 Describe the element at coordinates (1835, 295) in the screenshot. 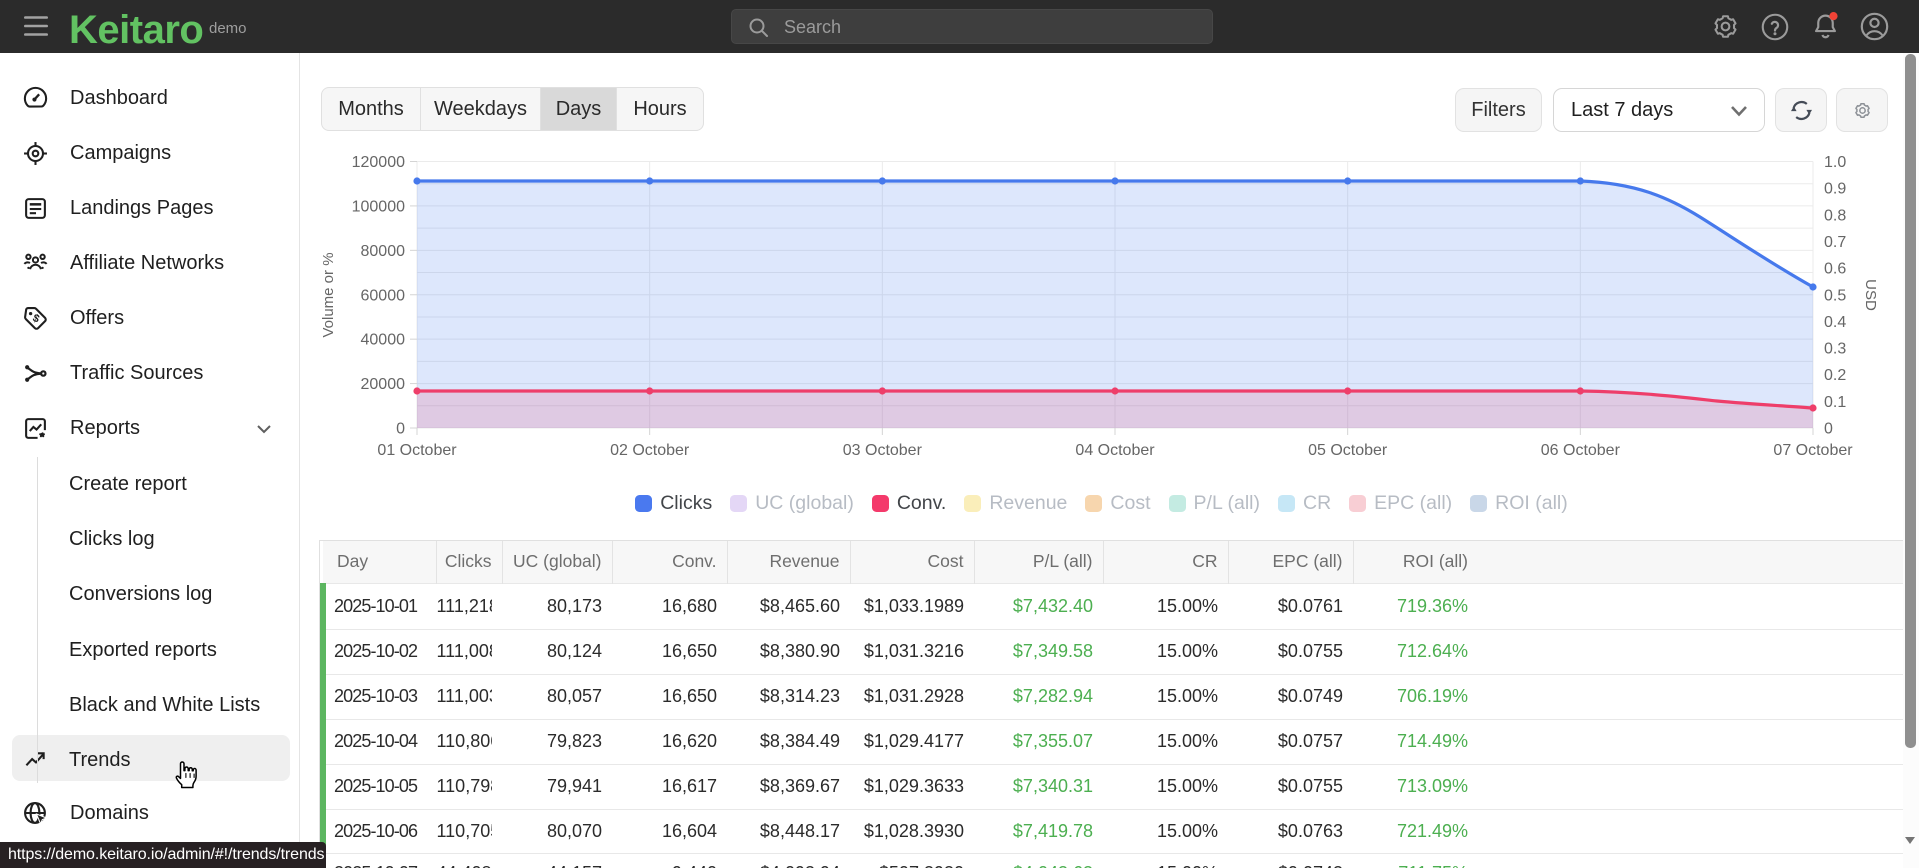

I see `svg-text: 0.5` at that location.